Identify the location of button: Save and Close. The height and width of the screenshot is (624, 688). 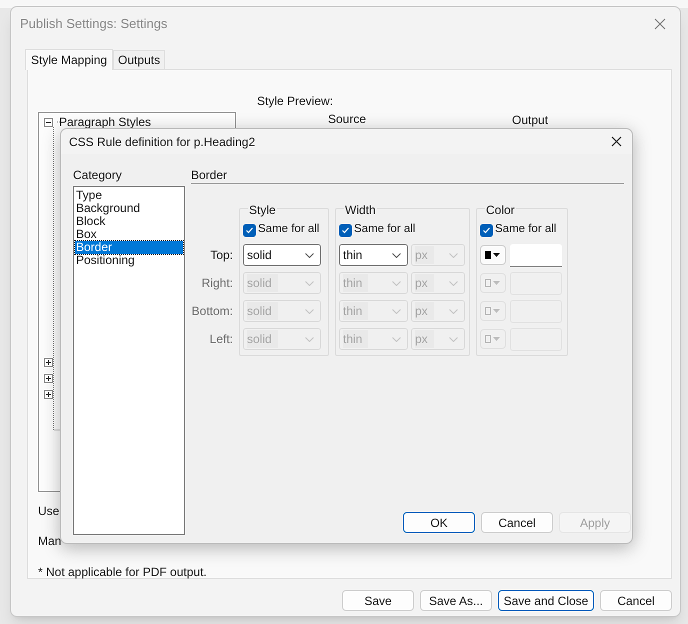
(546, 600).